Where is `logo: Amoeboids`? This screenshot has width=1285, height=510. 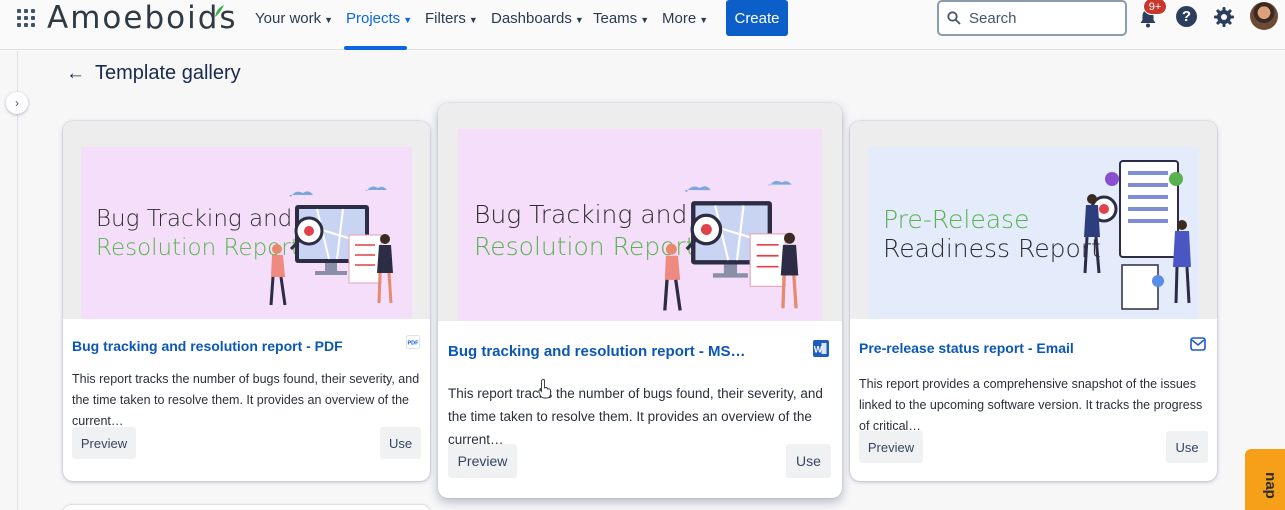 logo: Amoeboids is located at coordinates (142, 18).